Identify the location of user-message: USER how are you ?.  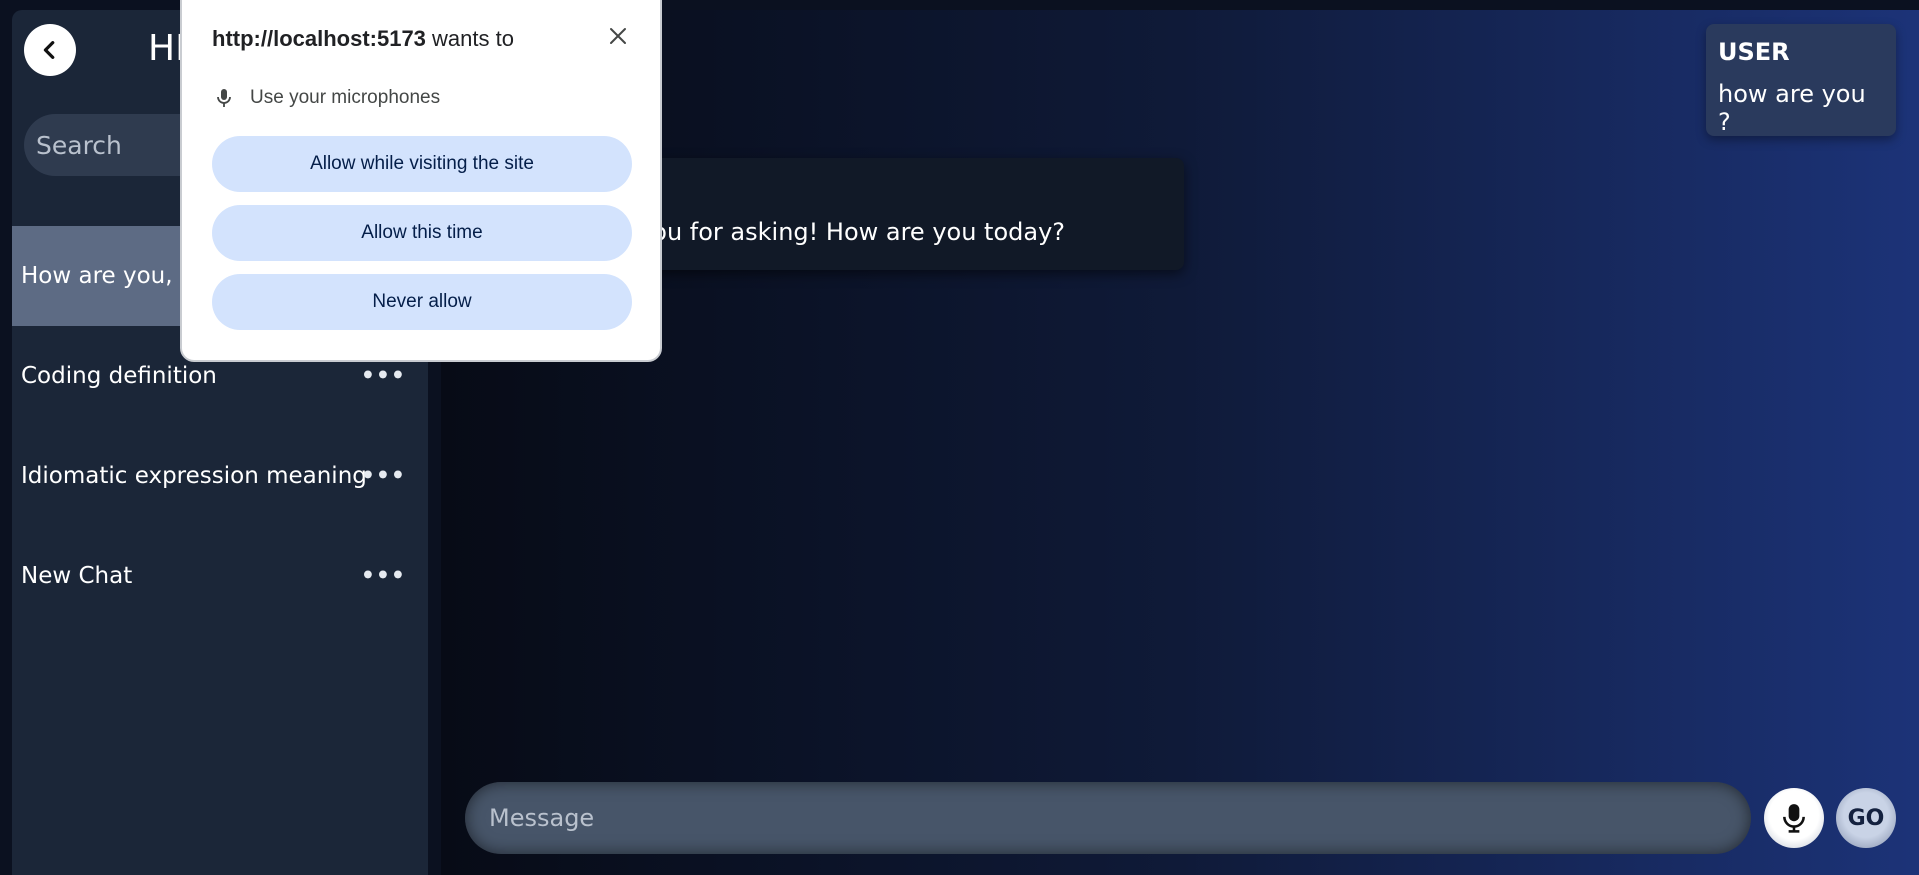
(1801, 80).